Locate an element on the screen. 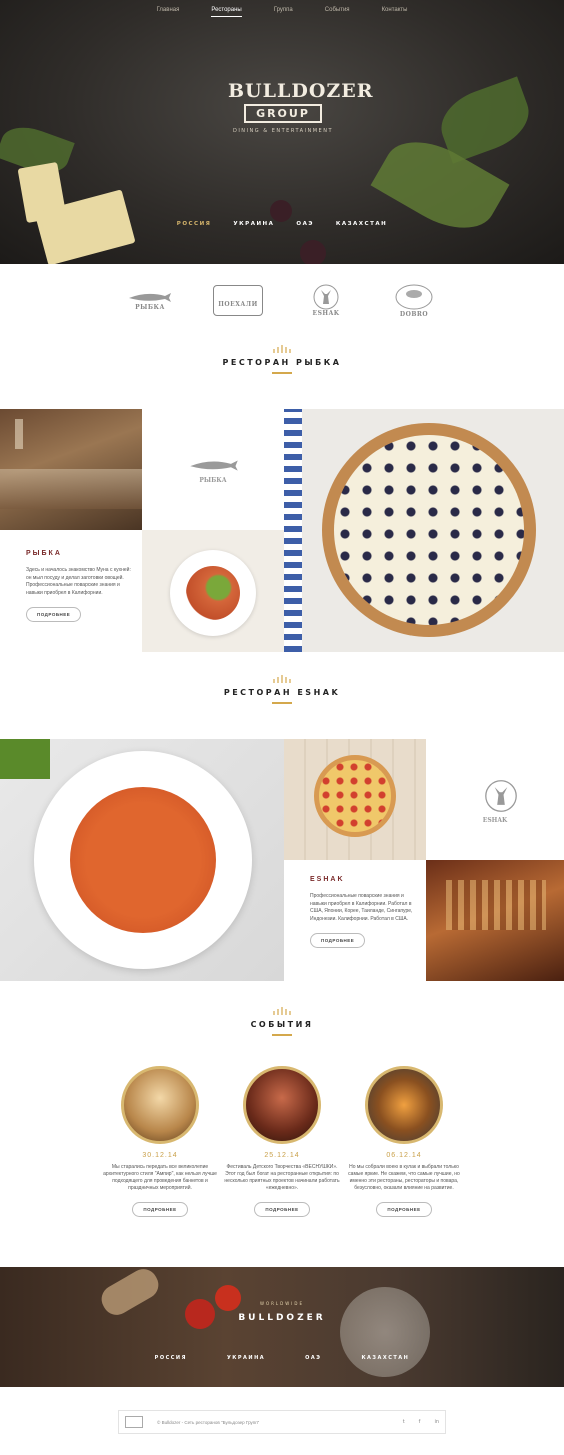 The width and height of the screenshot is (564, 1455). country-tab-uae: ОАЭ is located at coordinates (304, 224).